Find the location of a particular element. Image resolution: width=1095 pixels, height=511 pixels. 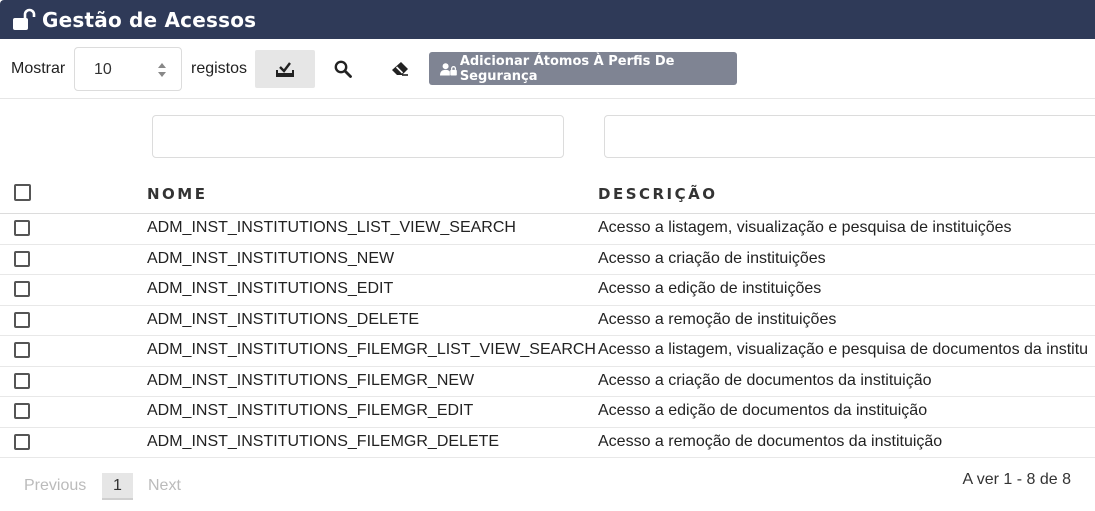

row-name: ADM_INST_INSTITUTIONS_LIST_VIEW_SEARCH is located at coordinates (331, 227).